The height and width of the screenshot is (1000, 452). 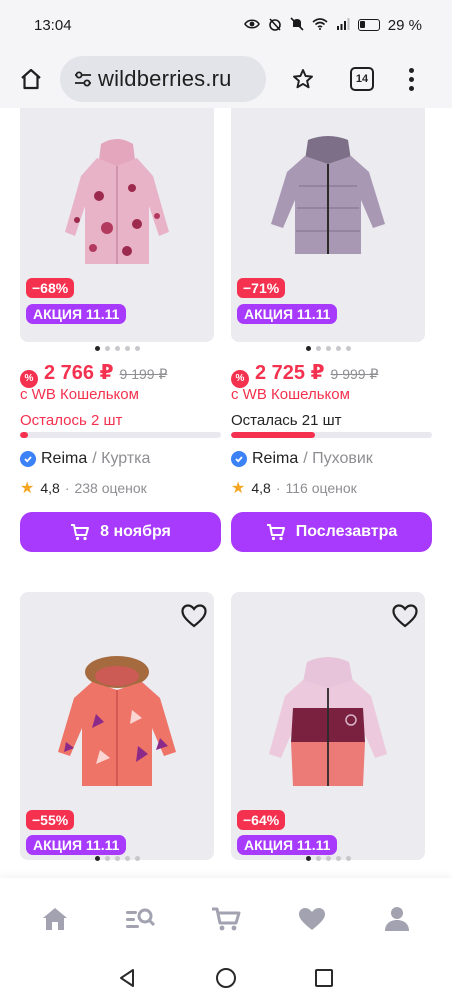 I want to click on nav-cart, so click(x=226, y=919).